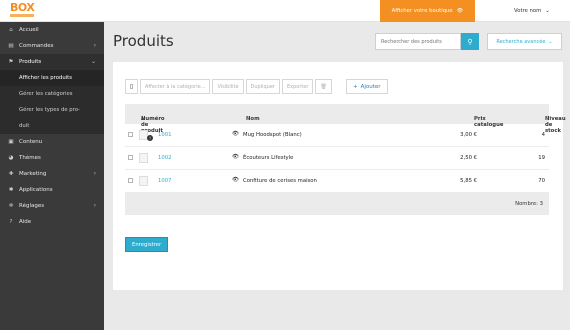 This screenshot has height=330, width=570. What do you see at coordinates (31, 142) in the screenshot?
I see `sidebar-item-label: Contenu` at bounding box center [31, 142].